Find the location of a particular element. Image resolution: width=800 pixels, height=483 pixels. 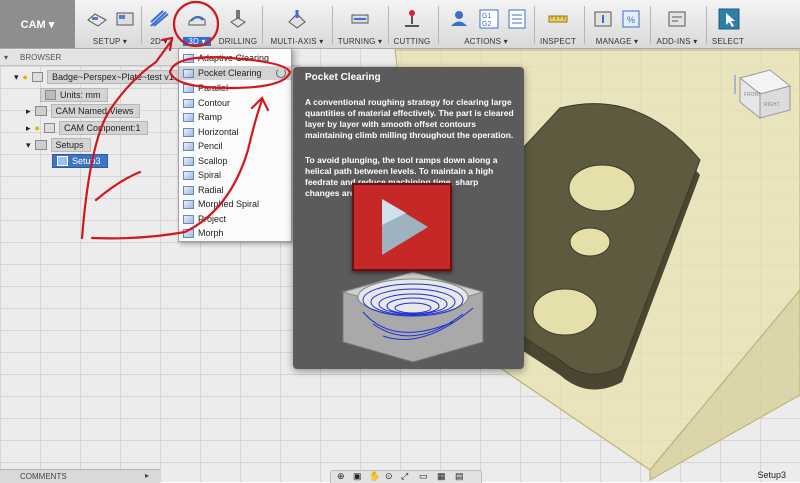

setup-node-icon is located at coordinates (62, 161).